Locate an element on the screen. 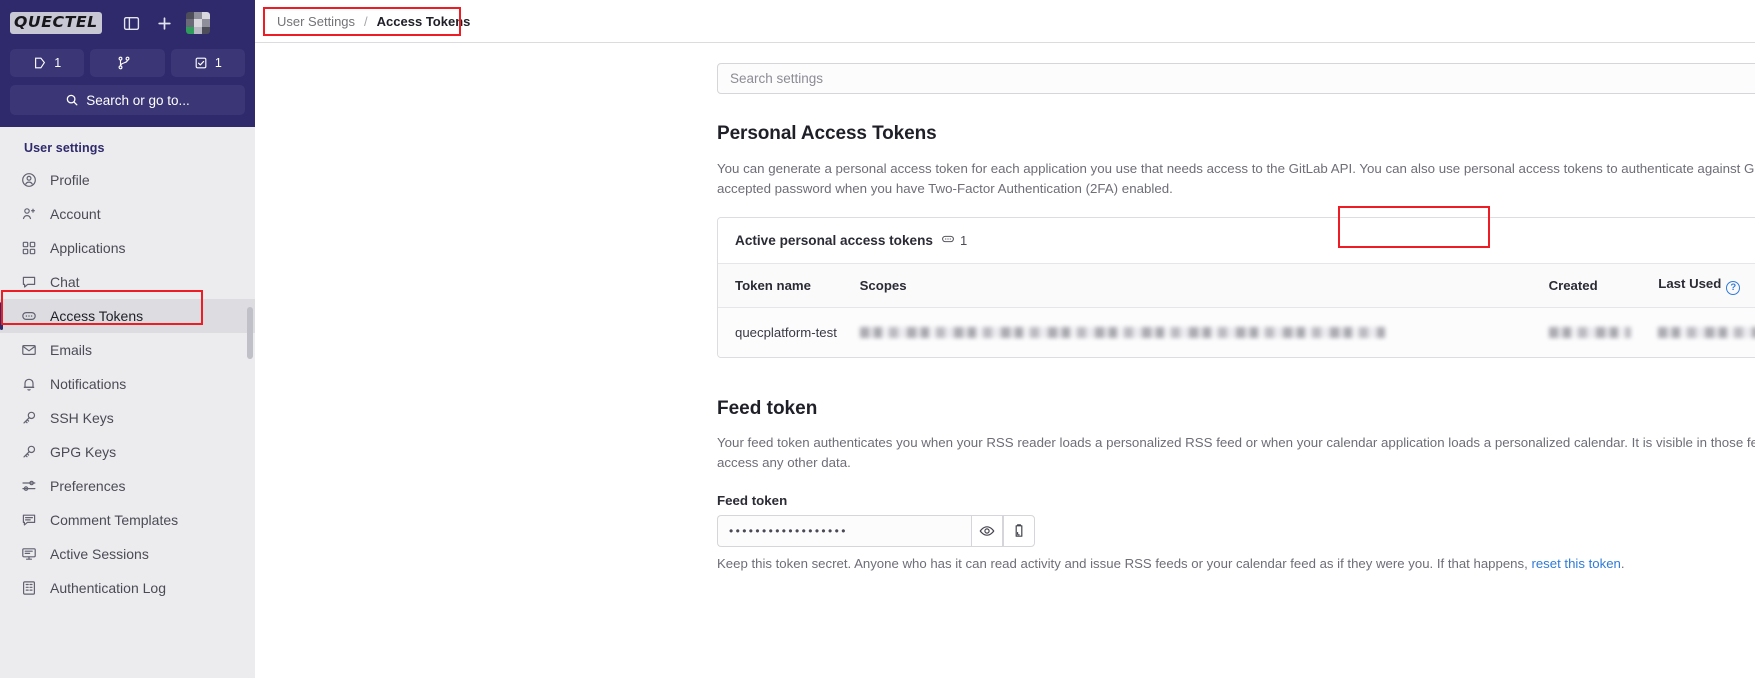 This screenshot has width=1755, height=678. sidebar-item-access-tokens: Access Tokens is located at coordinates (127, 316).